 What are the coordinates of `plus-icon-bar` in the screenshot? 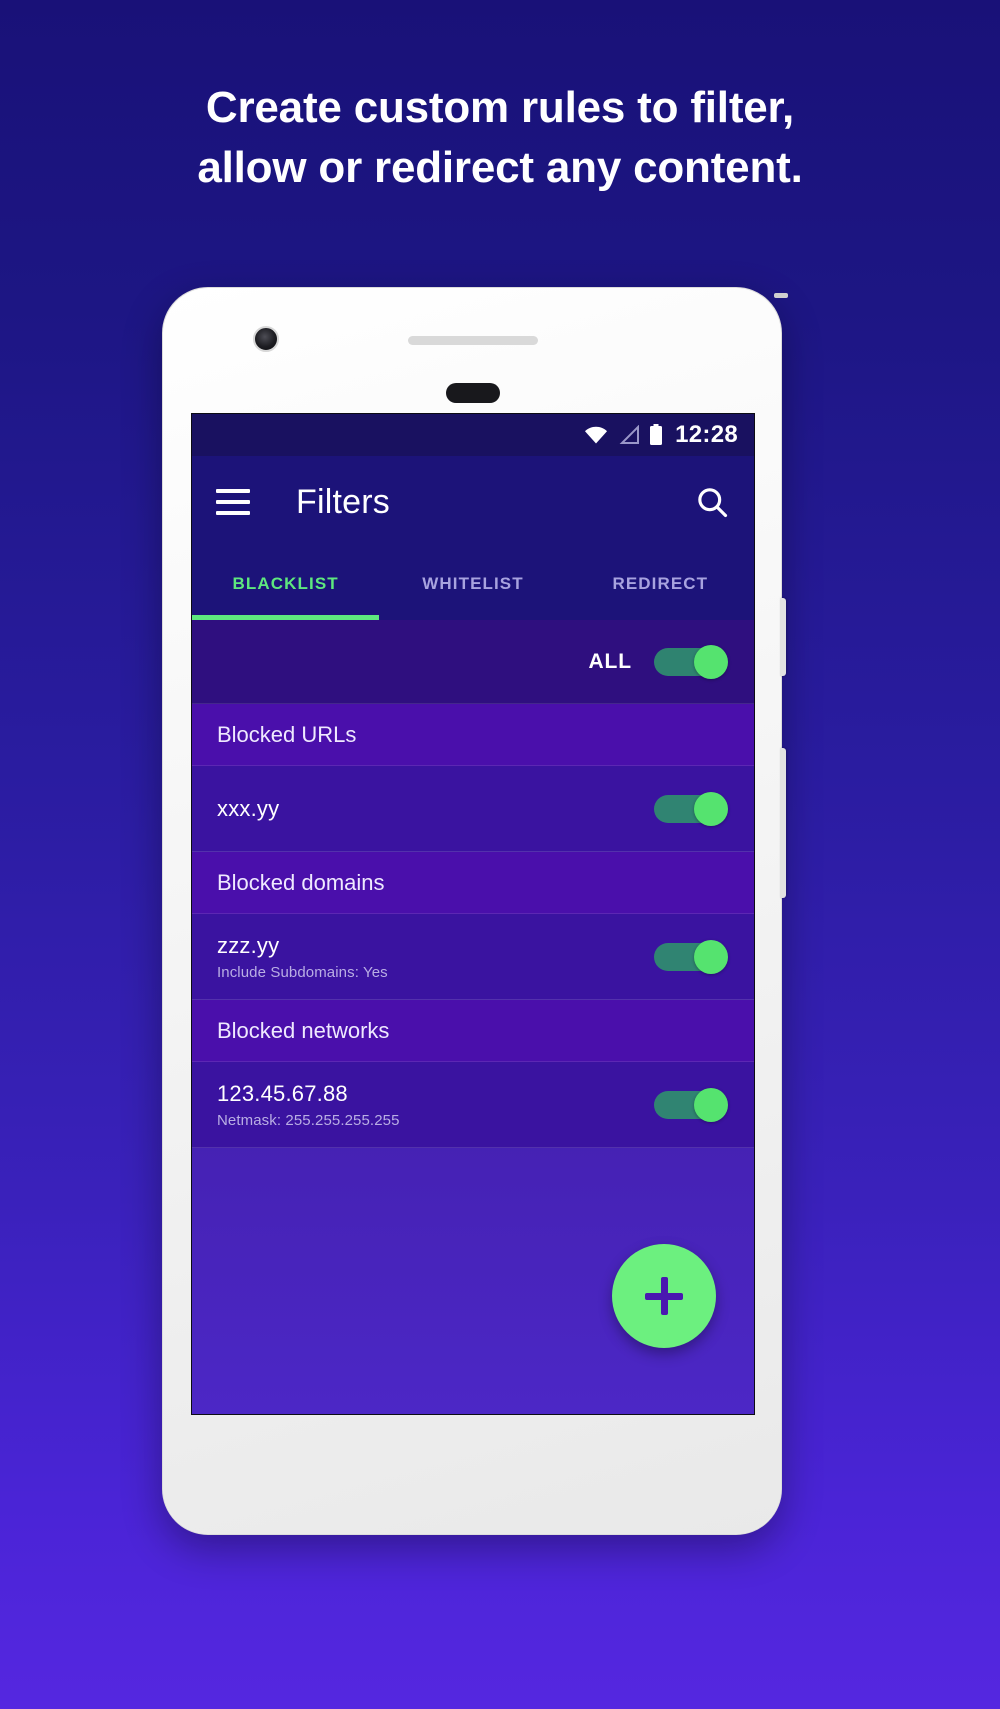 It's located at (664, 1296).